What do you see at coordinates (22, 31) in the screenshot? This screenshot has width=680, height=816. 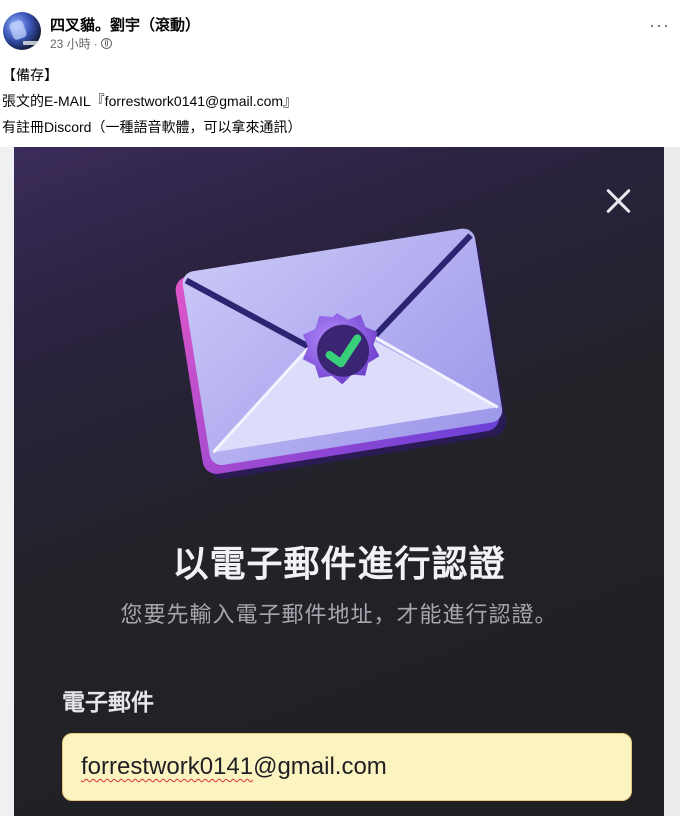 I see `author-avatar` at bounding box center [22, 31].